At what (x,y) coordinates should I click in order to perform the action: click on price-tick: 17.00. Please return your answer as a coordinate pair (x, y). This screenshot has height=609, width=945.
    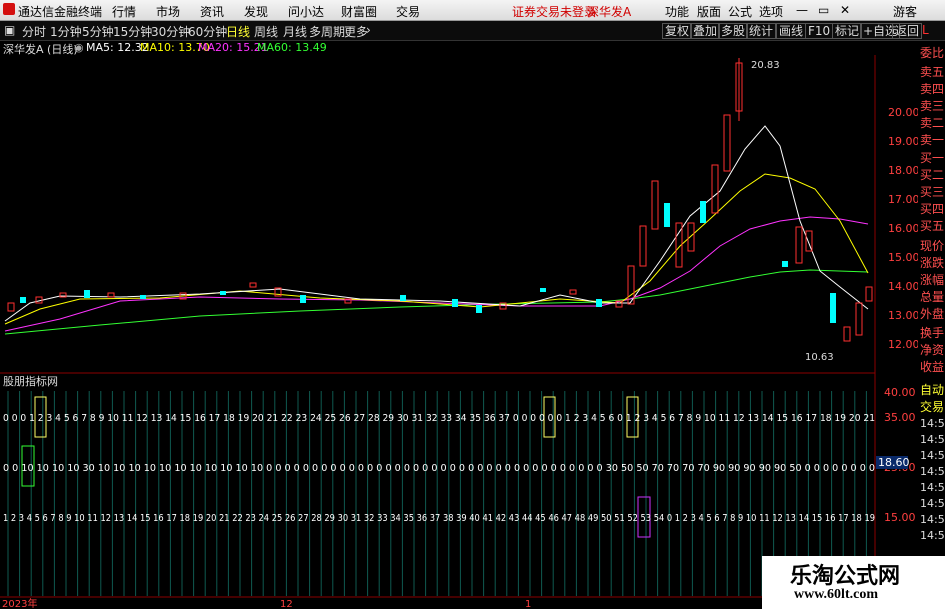
    Looking at the image, I should click on (903, 199).